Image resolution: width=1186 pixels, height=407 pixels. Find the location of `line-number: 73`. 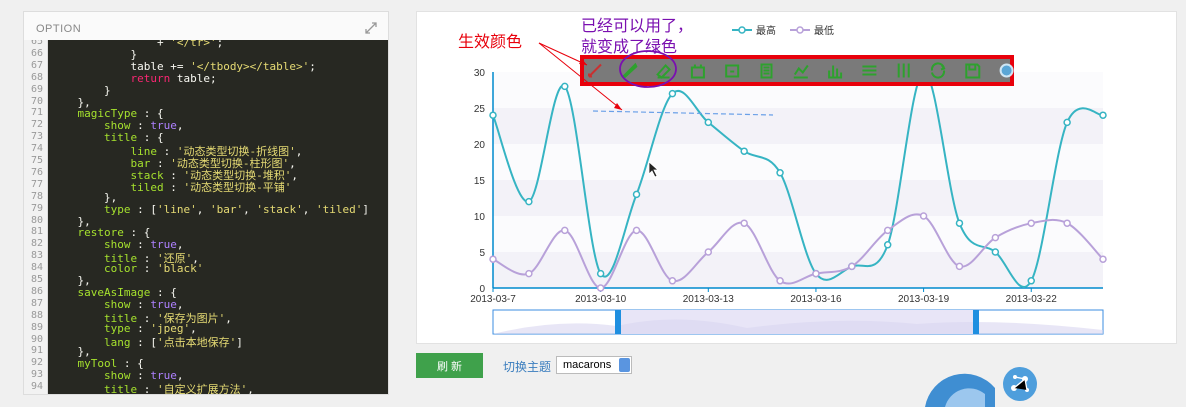

line-number: 73 is located at coordinates (36, 137).